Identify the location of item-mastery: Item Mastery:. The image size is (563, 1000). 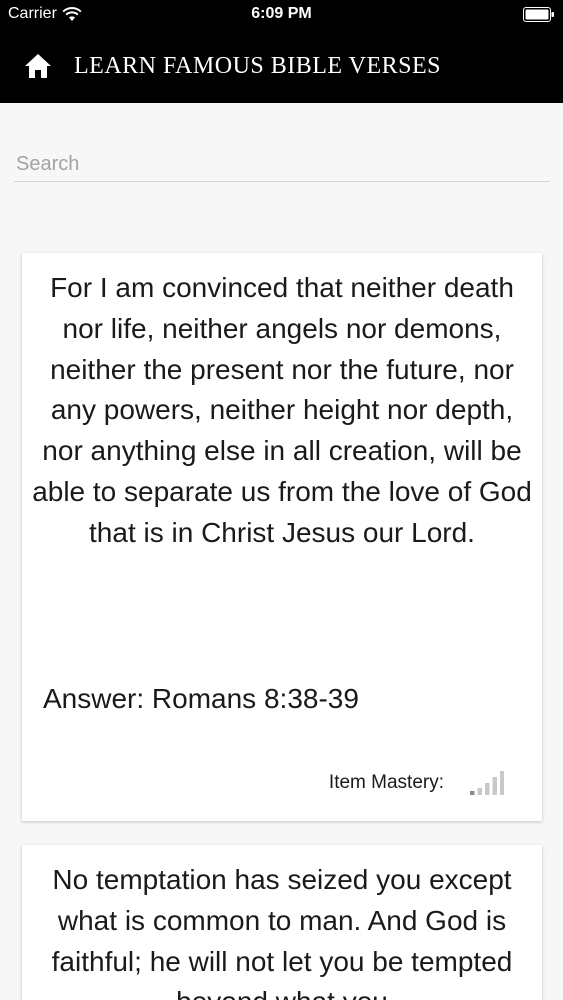
(416, 783).